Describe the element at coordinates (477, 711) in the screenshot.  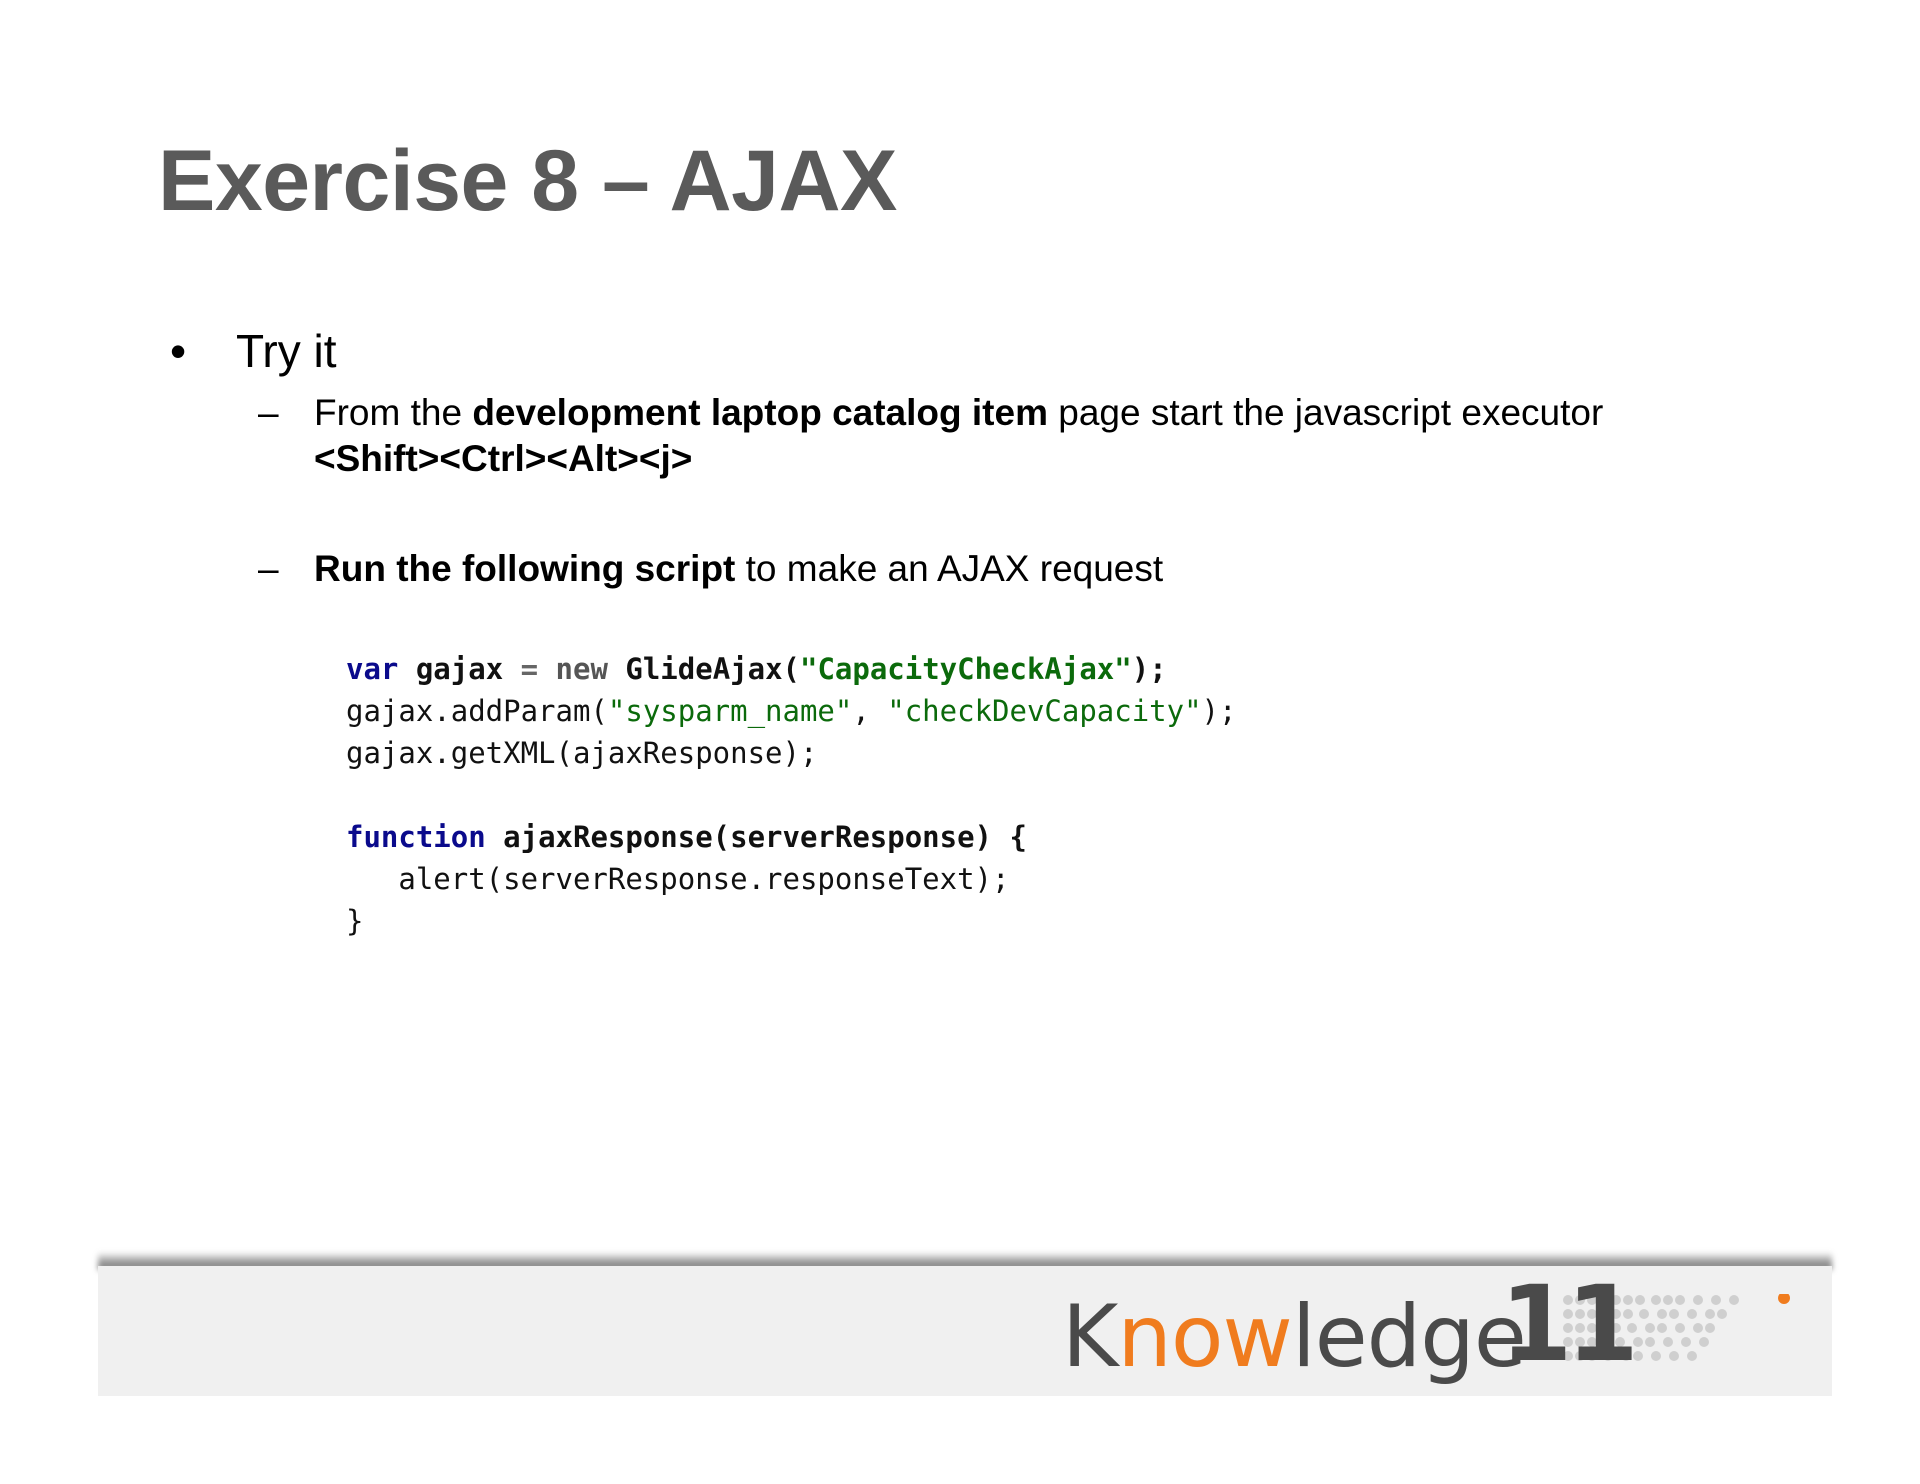
I see `code-call: gajax.addParam(` at that location.